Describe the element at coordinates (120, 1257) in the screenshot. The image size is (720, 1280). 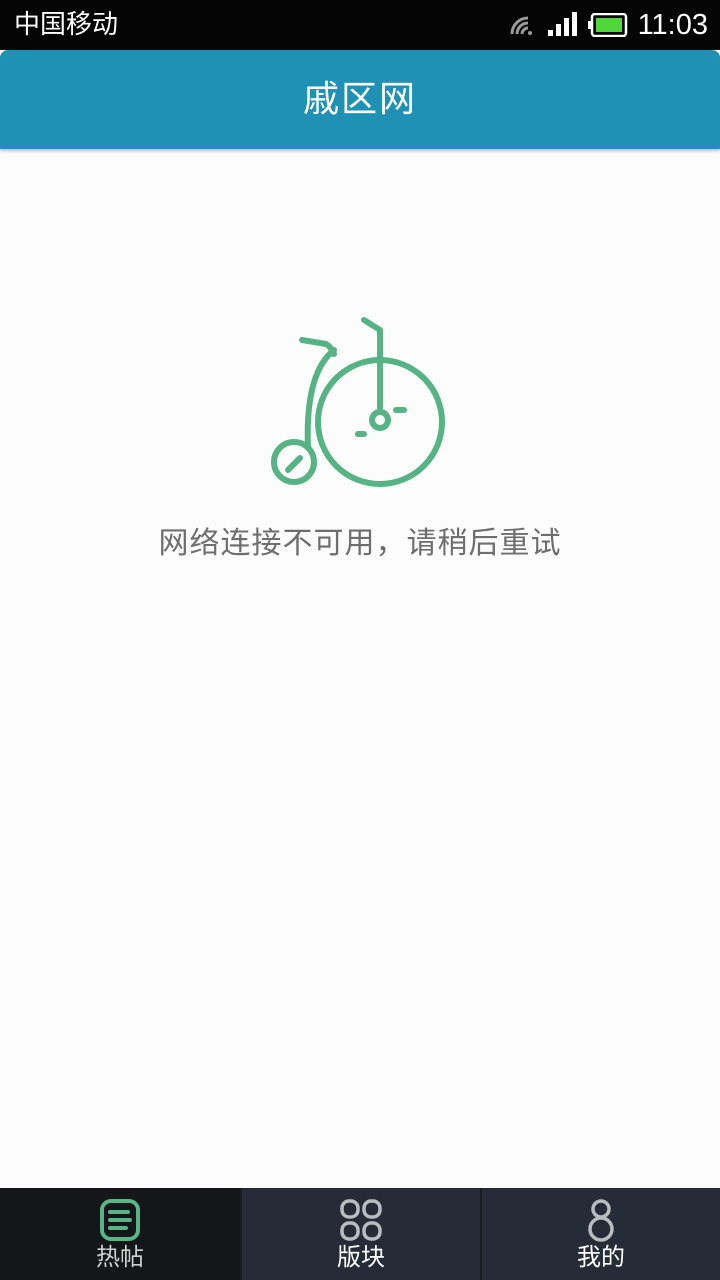
I see `tab-hot-posts-label: 热帖` at that location.